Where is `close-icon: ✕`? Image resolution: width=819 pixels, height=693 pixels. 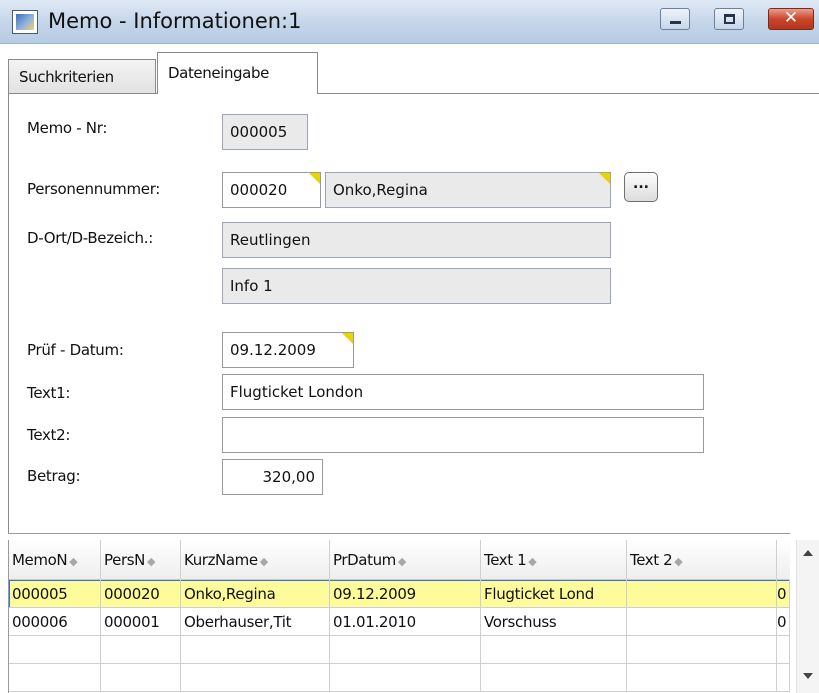 close-icon: ✕ is located at coordinates (791, 18).